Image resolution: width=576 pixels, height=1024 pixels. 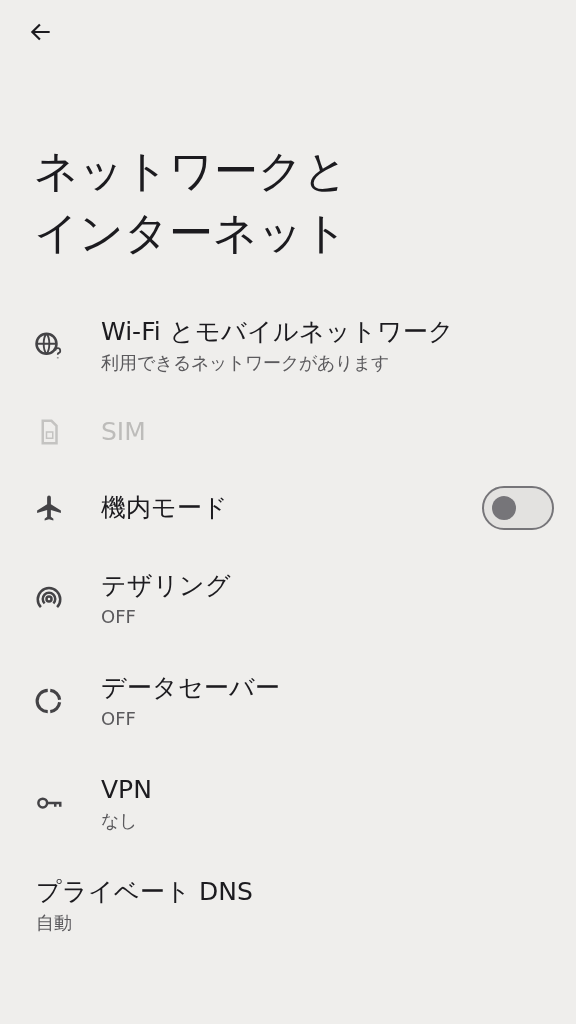 What do you see at coordinates (49, 508) in the screenshot?
I see `airplane-icon` at bounding box center [49, 508].